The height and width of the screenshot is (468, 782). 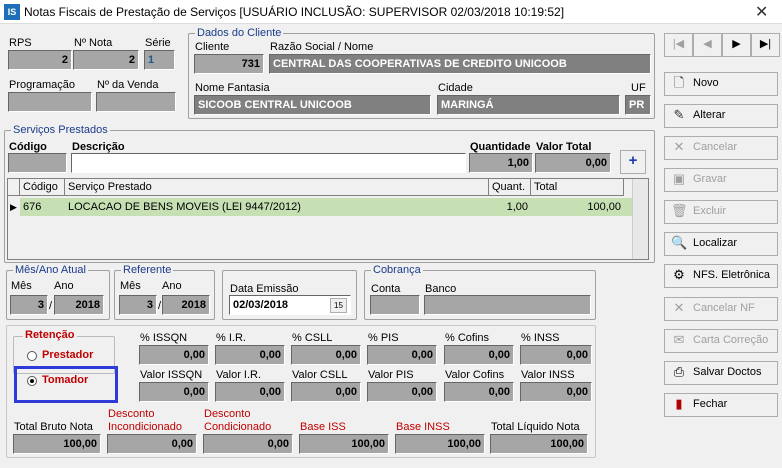 I want to click on conta-field, so click(x=395, y=305).